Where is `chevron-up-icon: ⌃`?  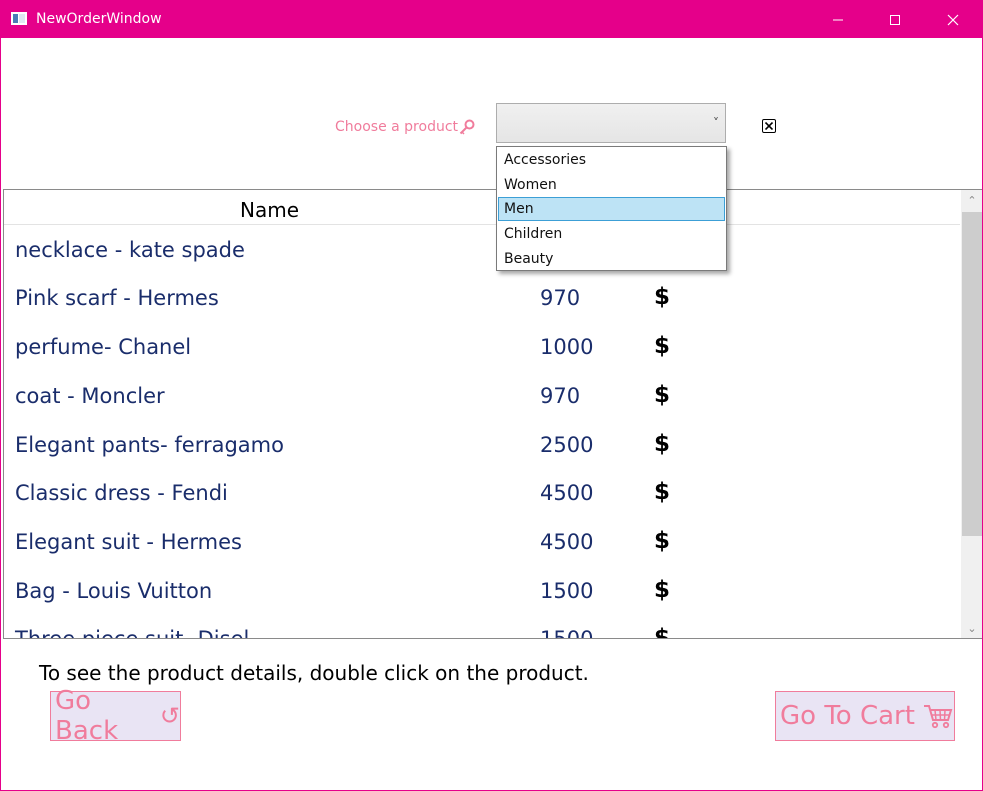
chevron-up-icon: ⌃ is located at coordinates (972, 200).